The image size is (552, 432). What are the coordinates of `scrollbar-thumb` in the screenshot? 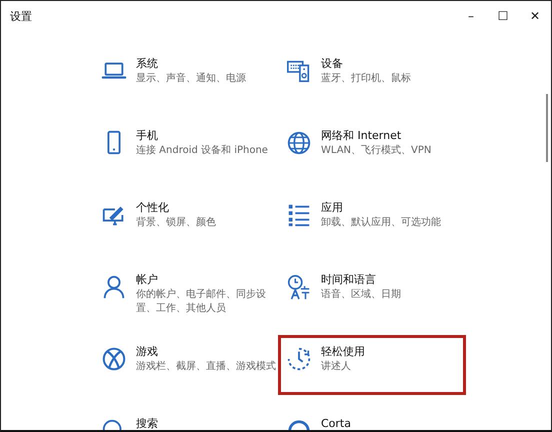 It's located at (547, 128).